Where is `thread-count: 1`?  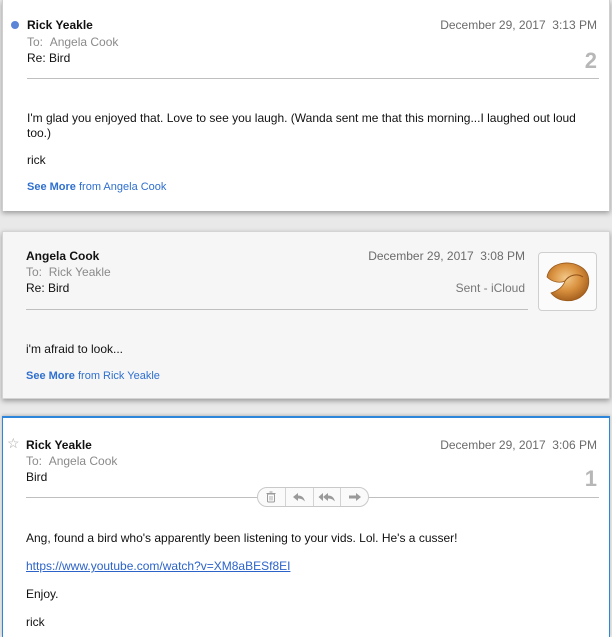 thread-count: 1 is located at coordinates (590, 478).